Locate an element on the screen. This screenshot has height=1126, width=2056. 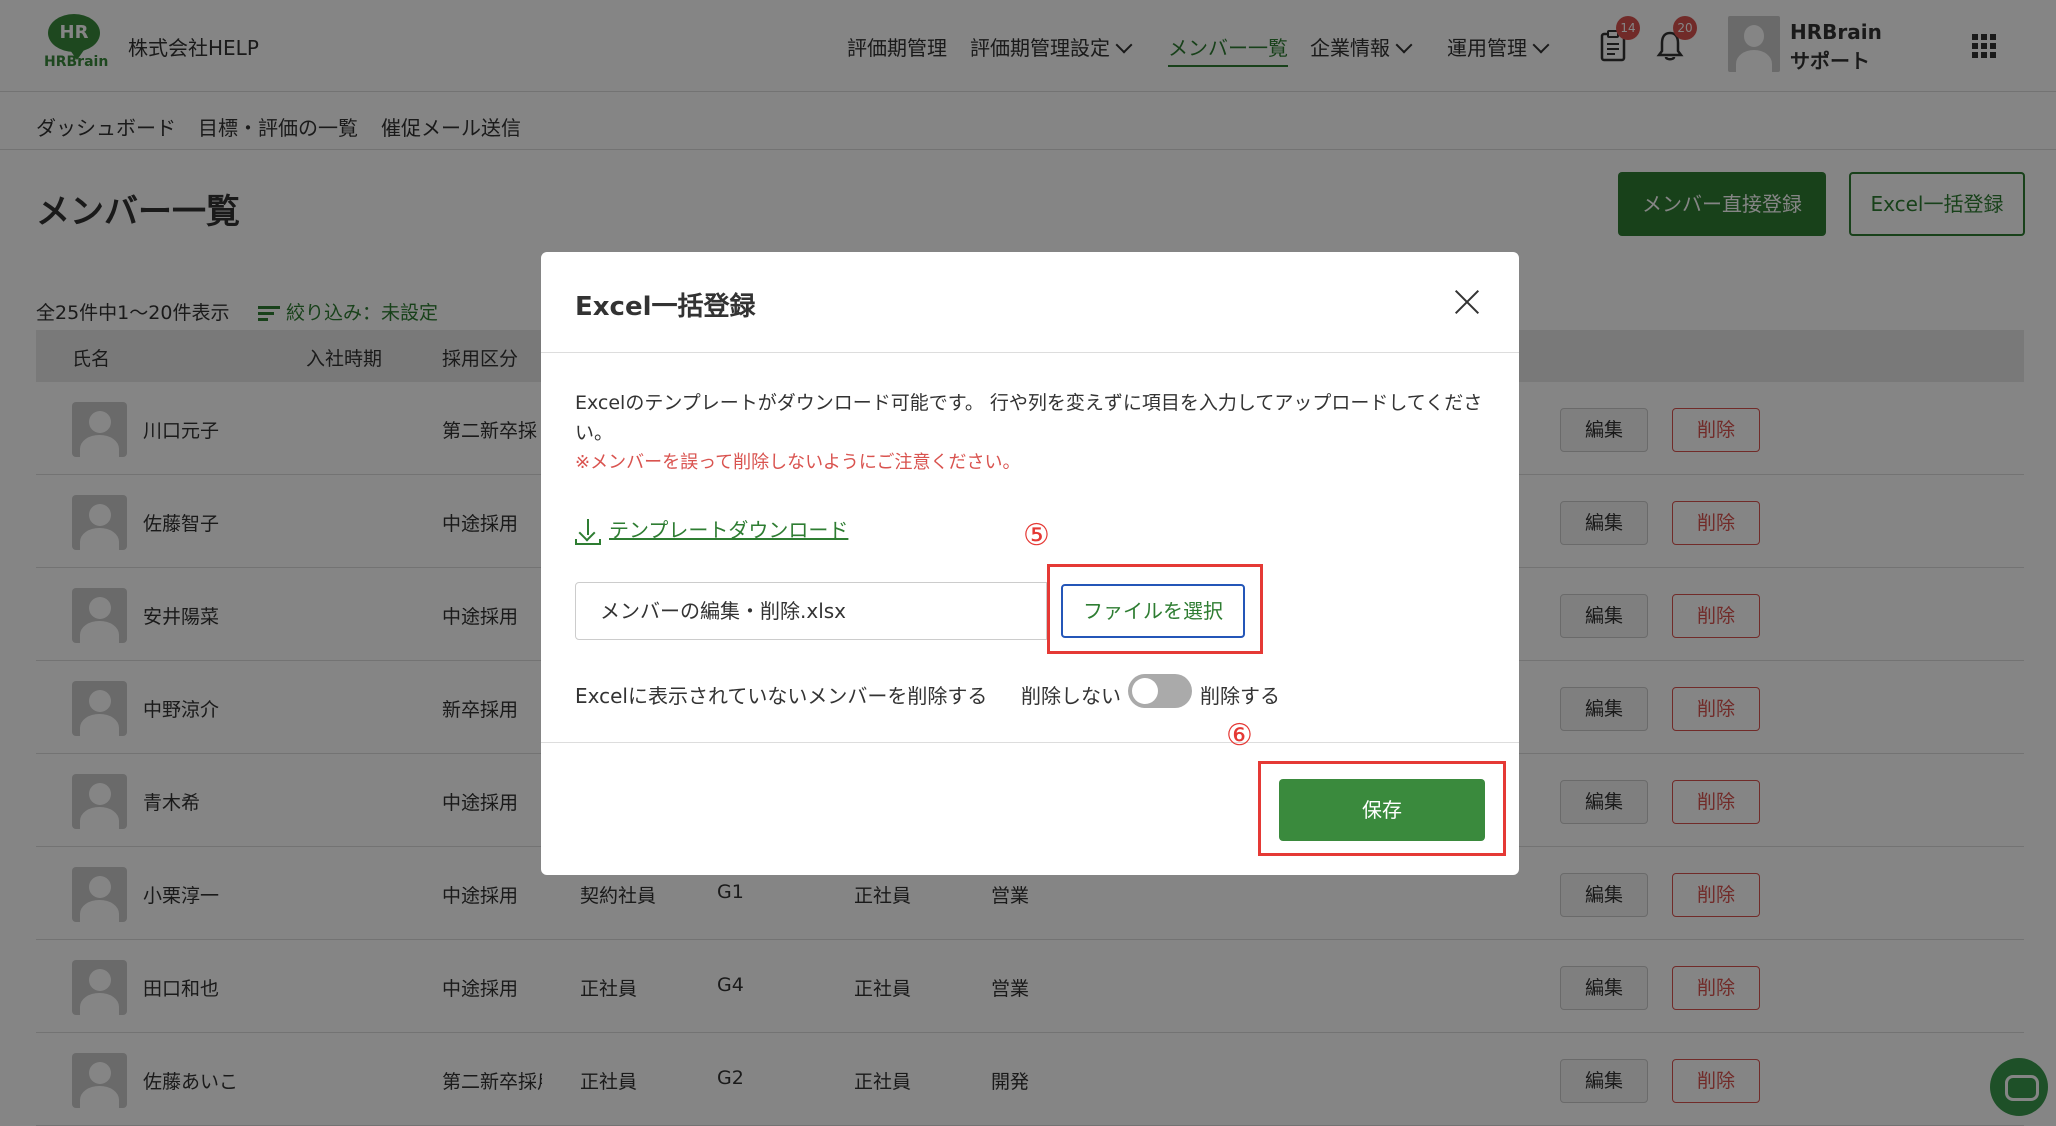
step5-number: ⑤ is located at coordinates (1036, 535).